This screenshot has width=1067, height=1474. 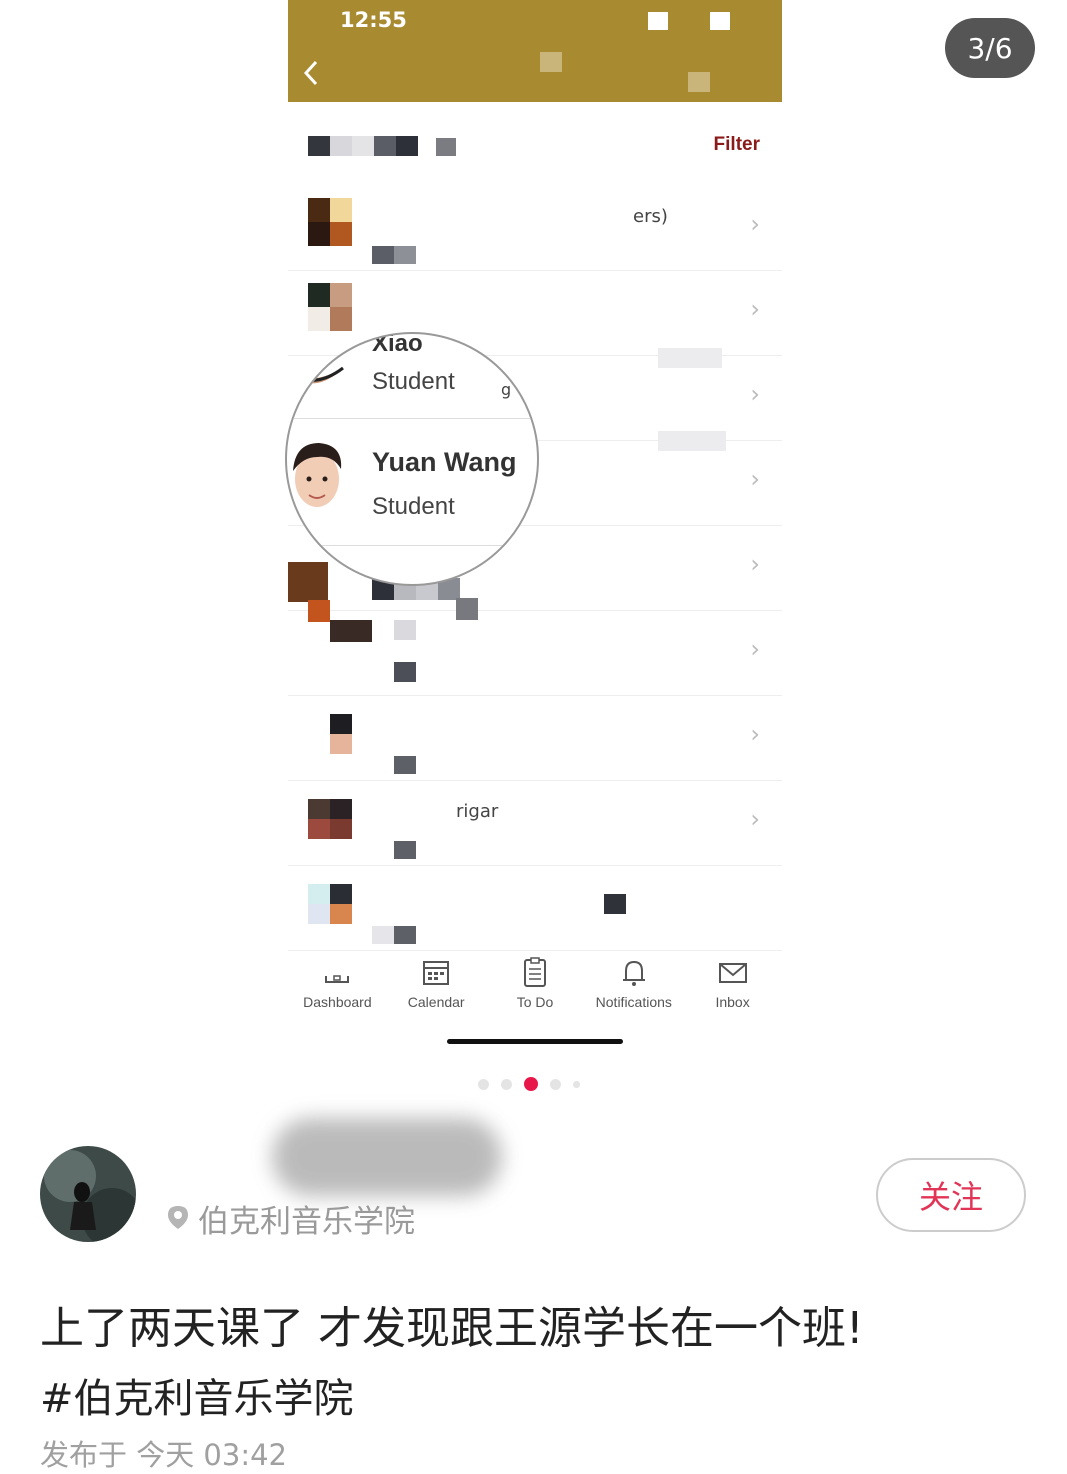 I want to click on carousel-indicator, so click(x=529, y=1084).